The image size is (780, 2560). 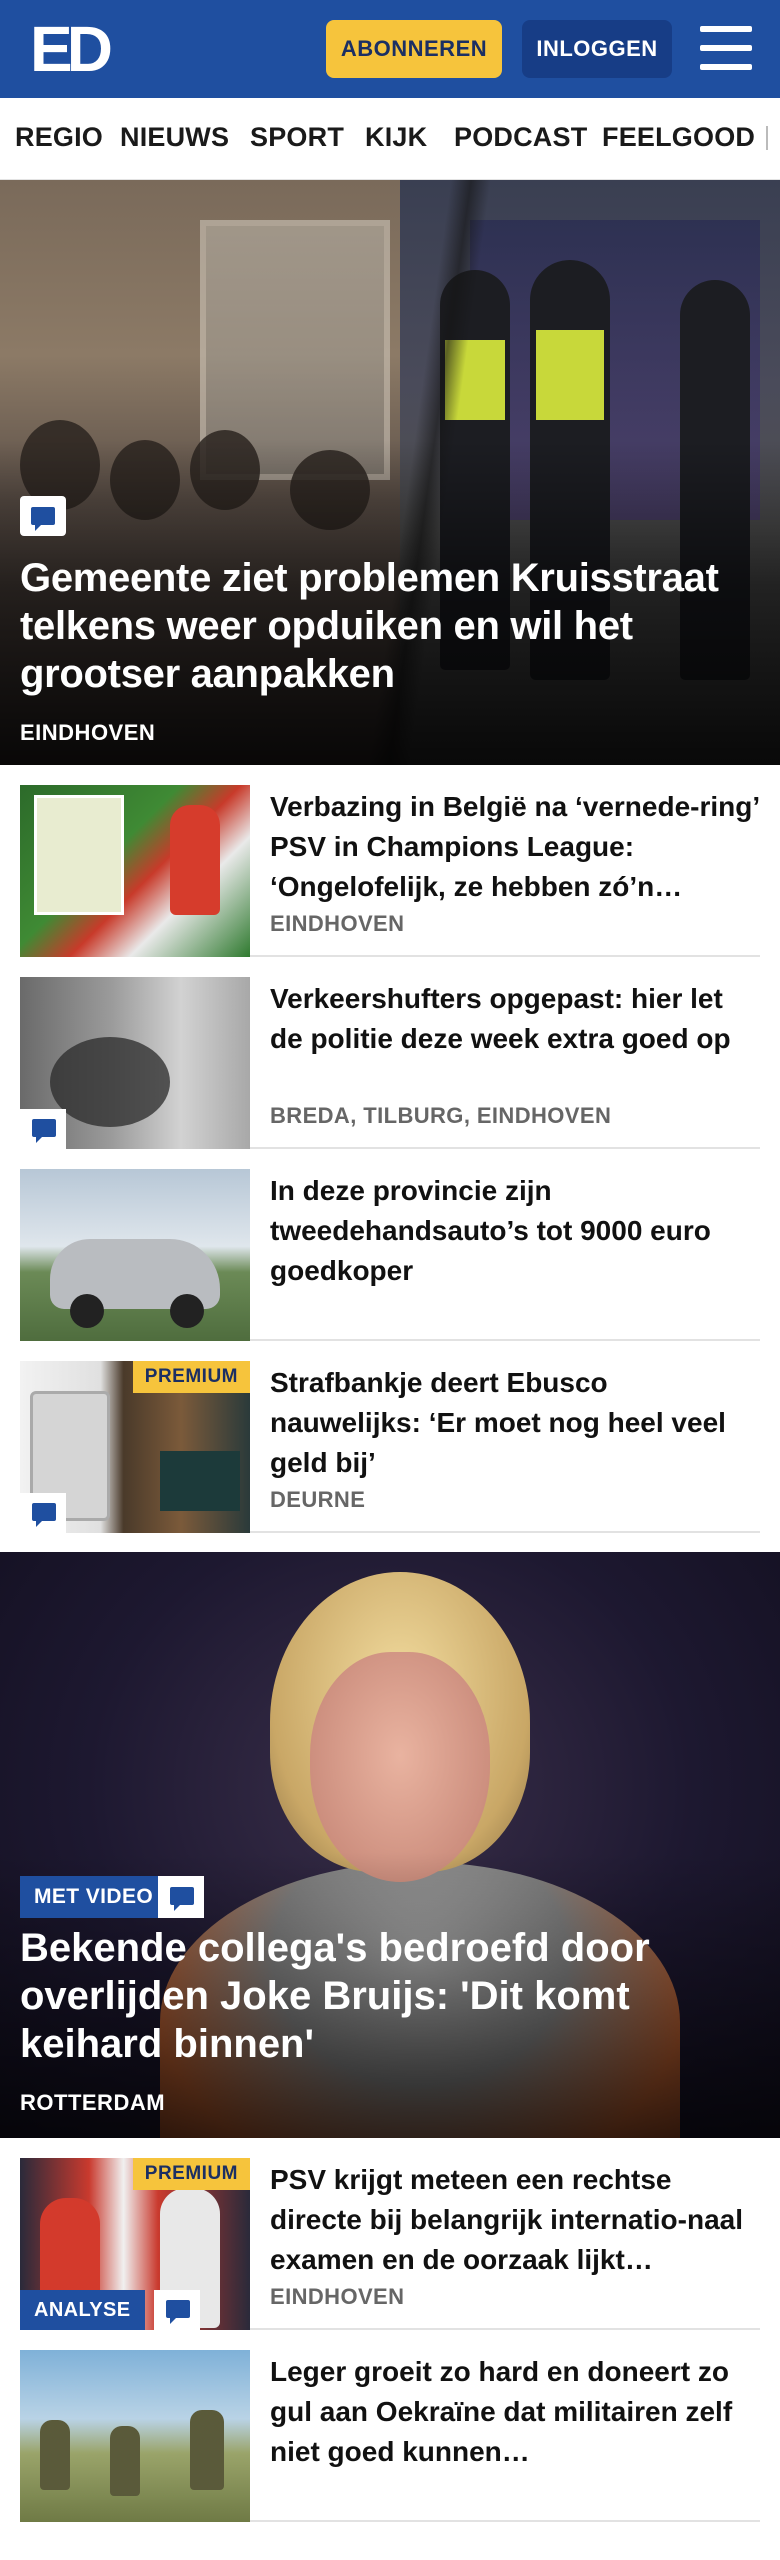 I want to click on site-header: ED ABONNEREN INLOGGEN, so click(x=390, y=49).